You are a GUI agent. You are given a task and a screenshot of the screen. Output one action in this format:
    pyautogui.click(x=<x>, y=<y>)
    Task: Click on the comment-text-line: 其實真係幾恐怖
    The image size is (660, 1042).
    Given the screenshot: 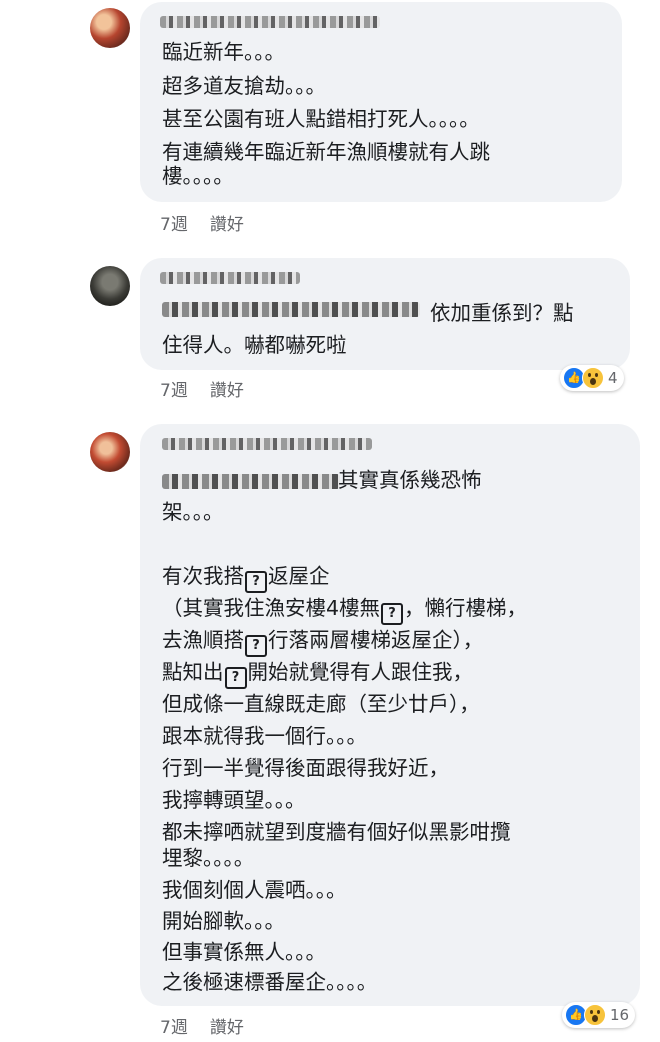 What is the action you would take?
    pyautogui.click(x=410, y=480)
    